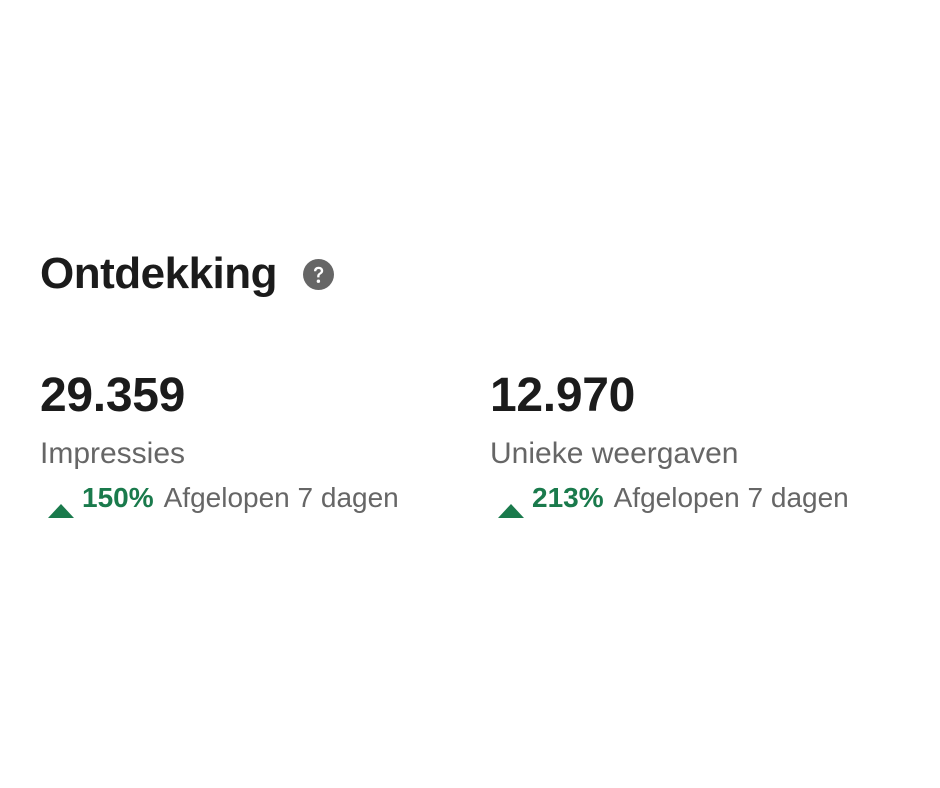 The height and width of the screenshot is (788, 940). What do you see at coordinates (319, 274) in the screenshot?
I see `question-circle-icon` at bounding box center [319, 274].